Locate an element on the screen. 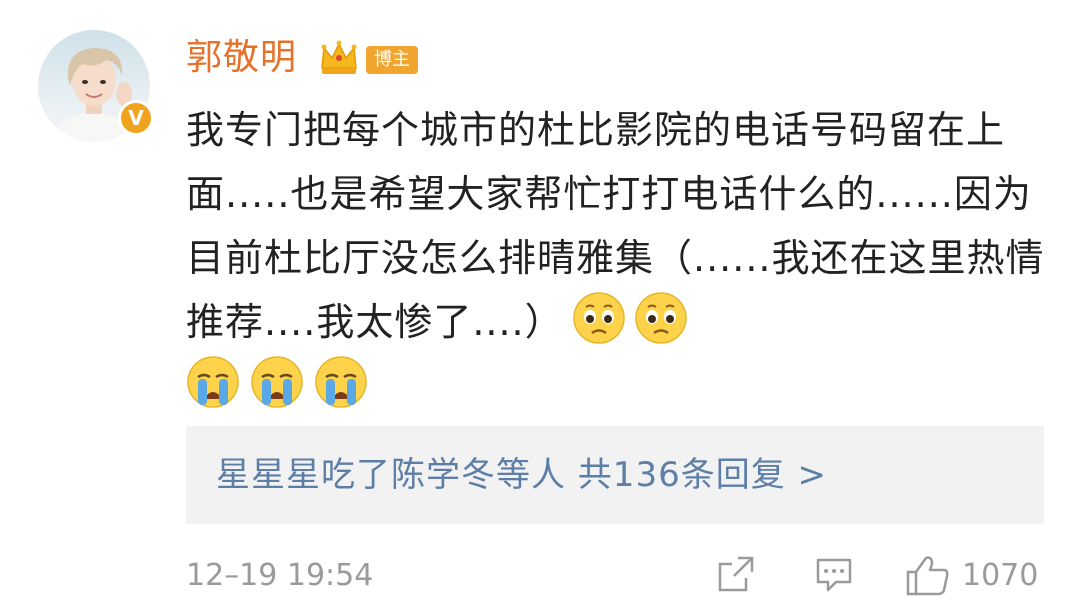  comment-timestamp: 12–19 19:54 is located at coordinates (280, 575).